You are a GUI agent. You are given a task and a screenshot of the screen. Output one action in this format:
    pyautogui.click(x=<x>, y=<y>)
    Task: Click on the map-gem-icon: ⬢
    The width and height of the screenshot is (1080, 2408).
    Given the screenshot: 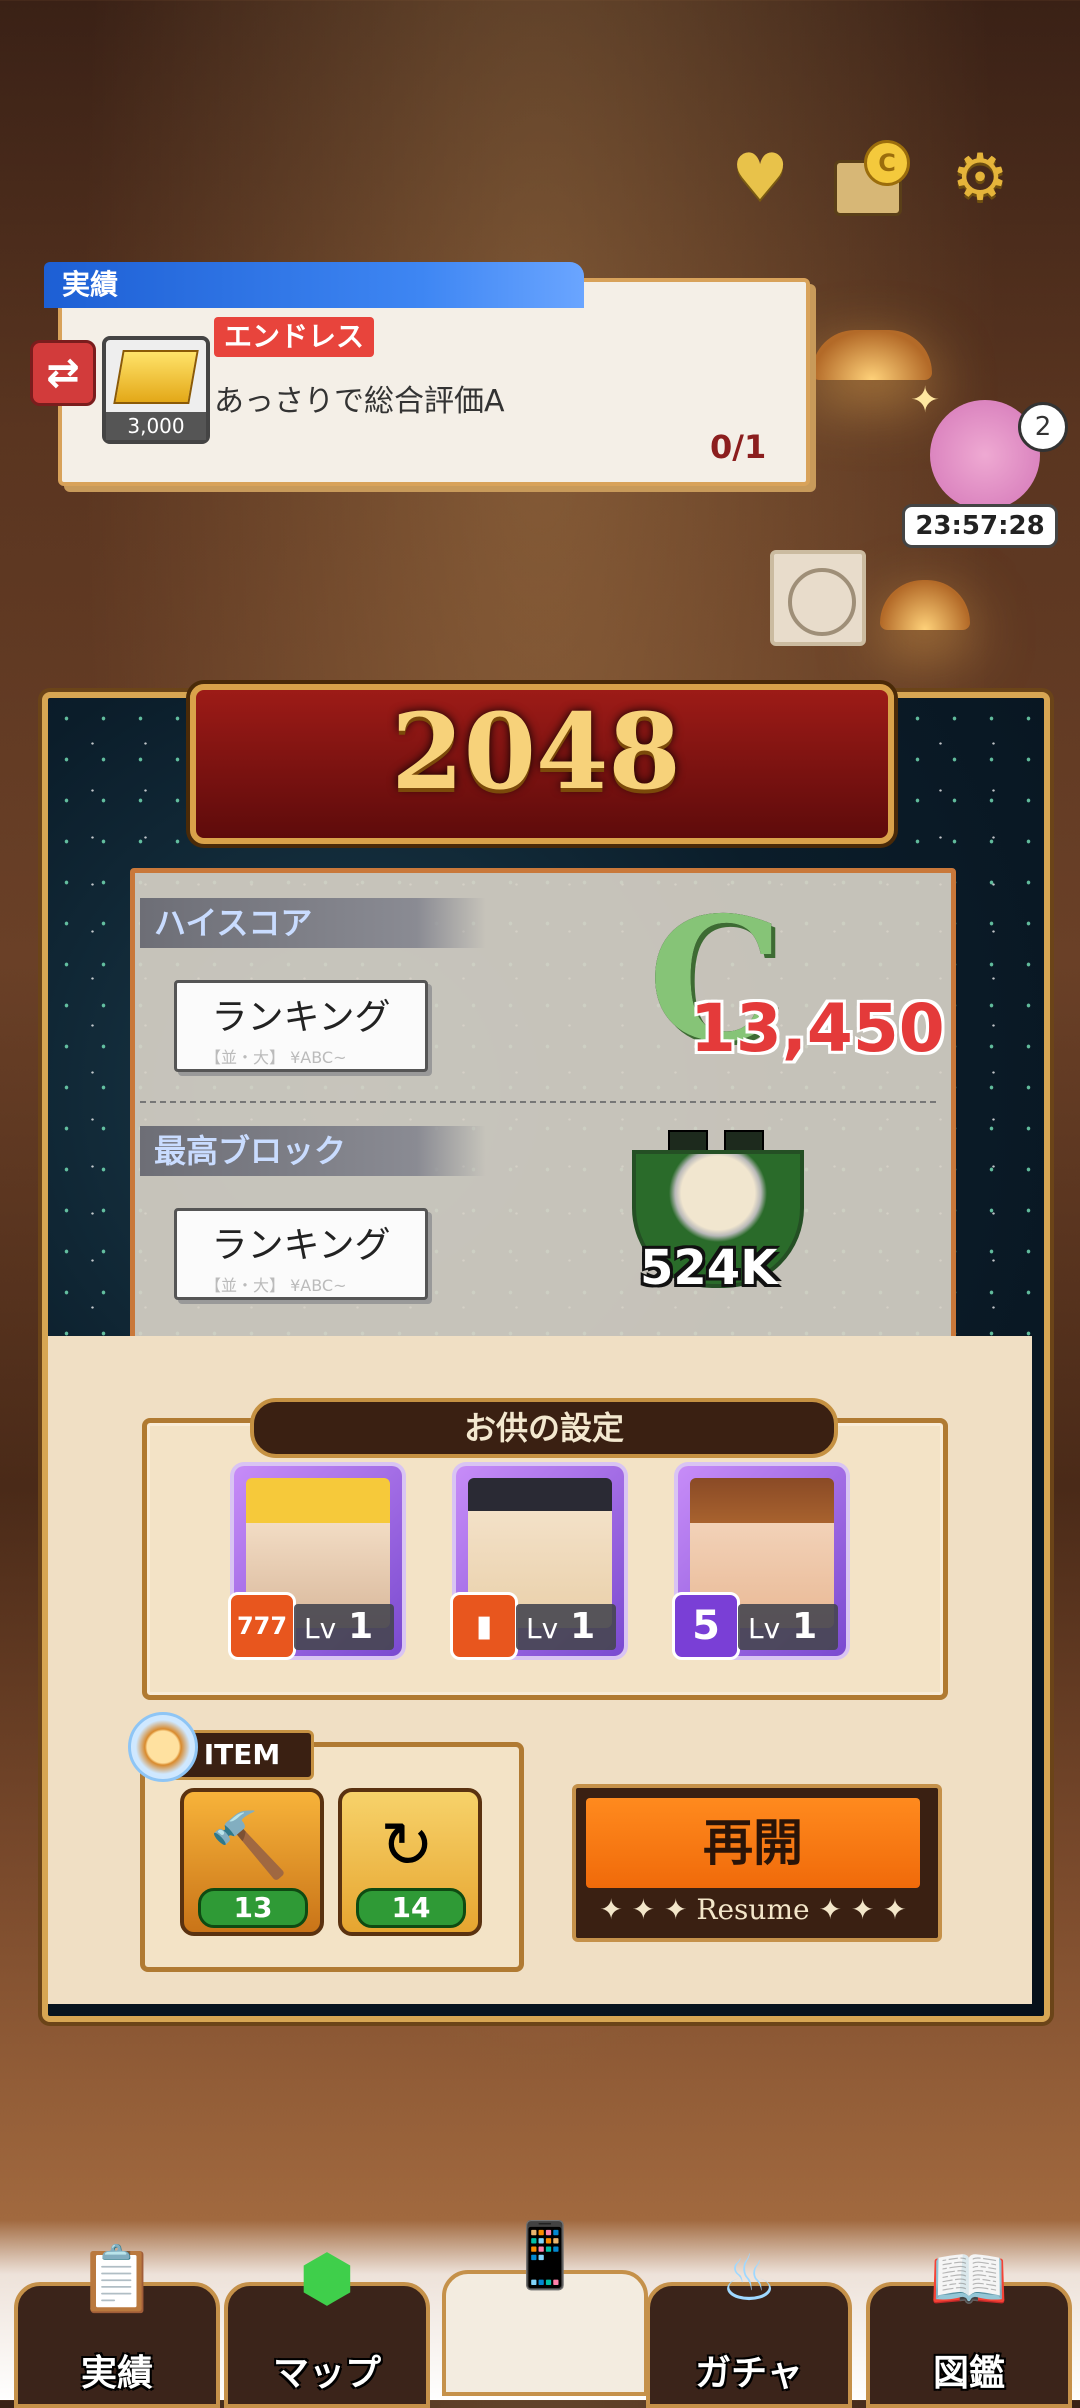 What is the action you would take?
    pyautogui.click(x=327, y=2279)
    